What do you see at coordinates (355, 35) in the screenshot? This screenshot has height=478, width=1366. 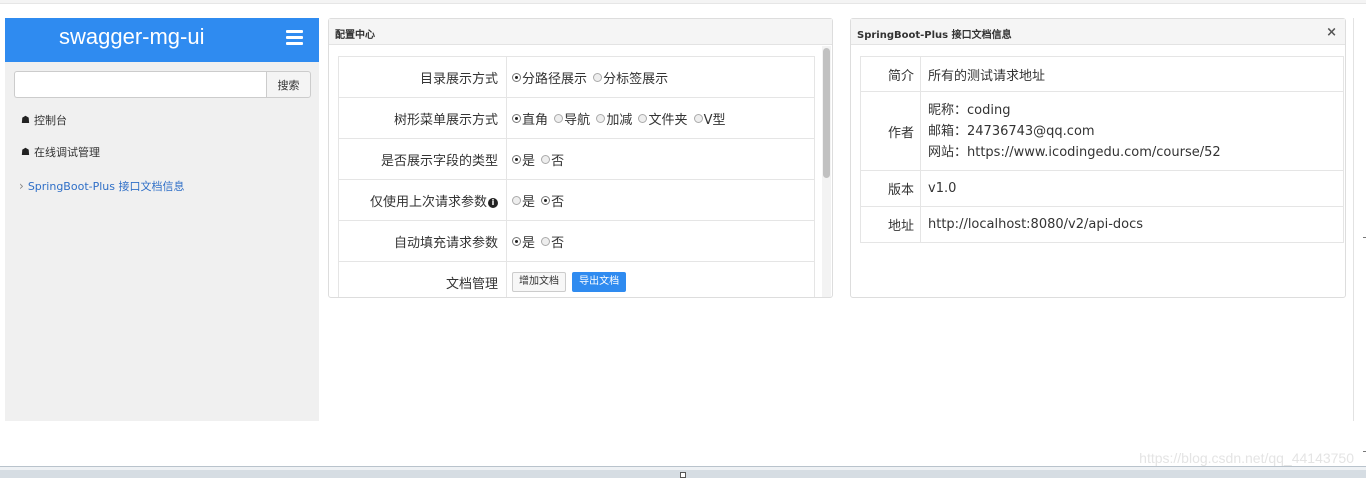 I see `config-panel-title: 配置中心` at bounding box center [355, 35].